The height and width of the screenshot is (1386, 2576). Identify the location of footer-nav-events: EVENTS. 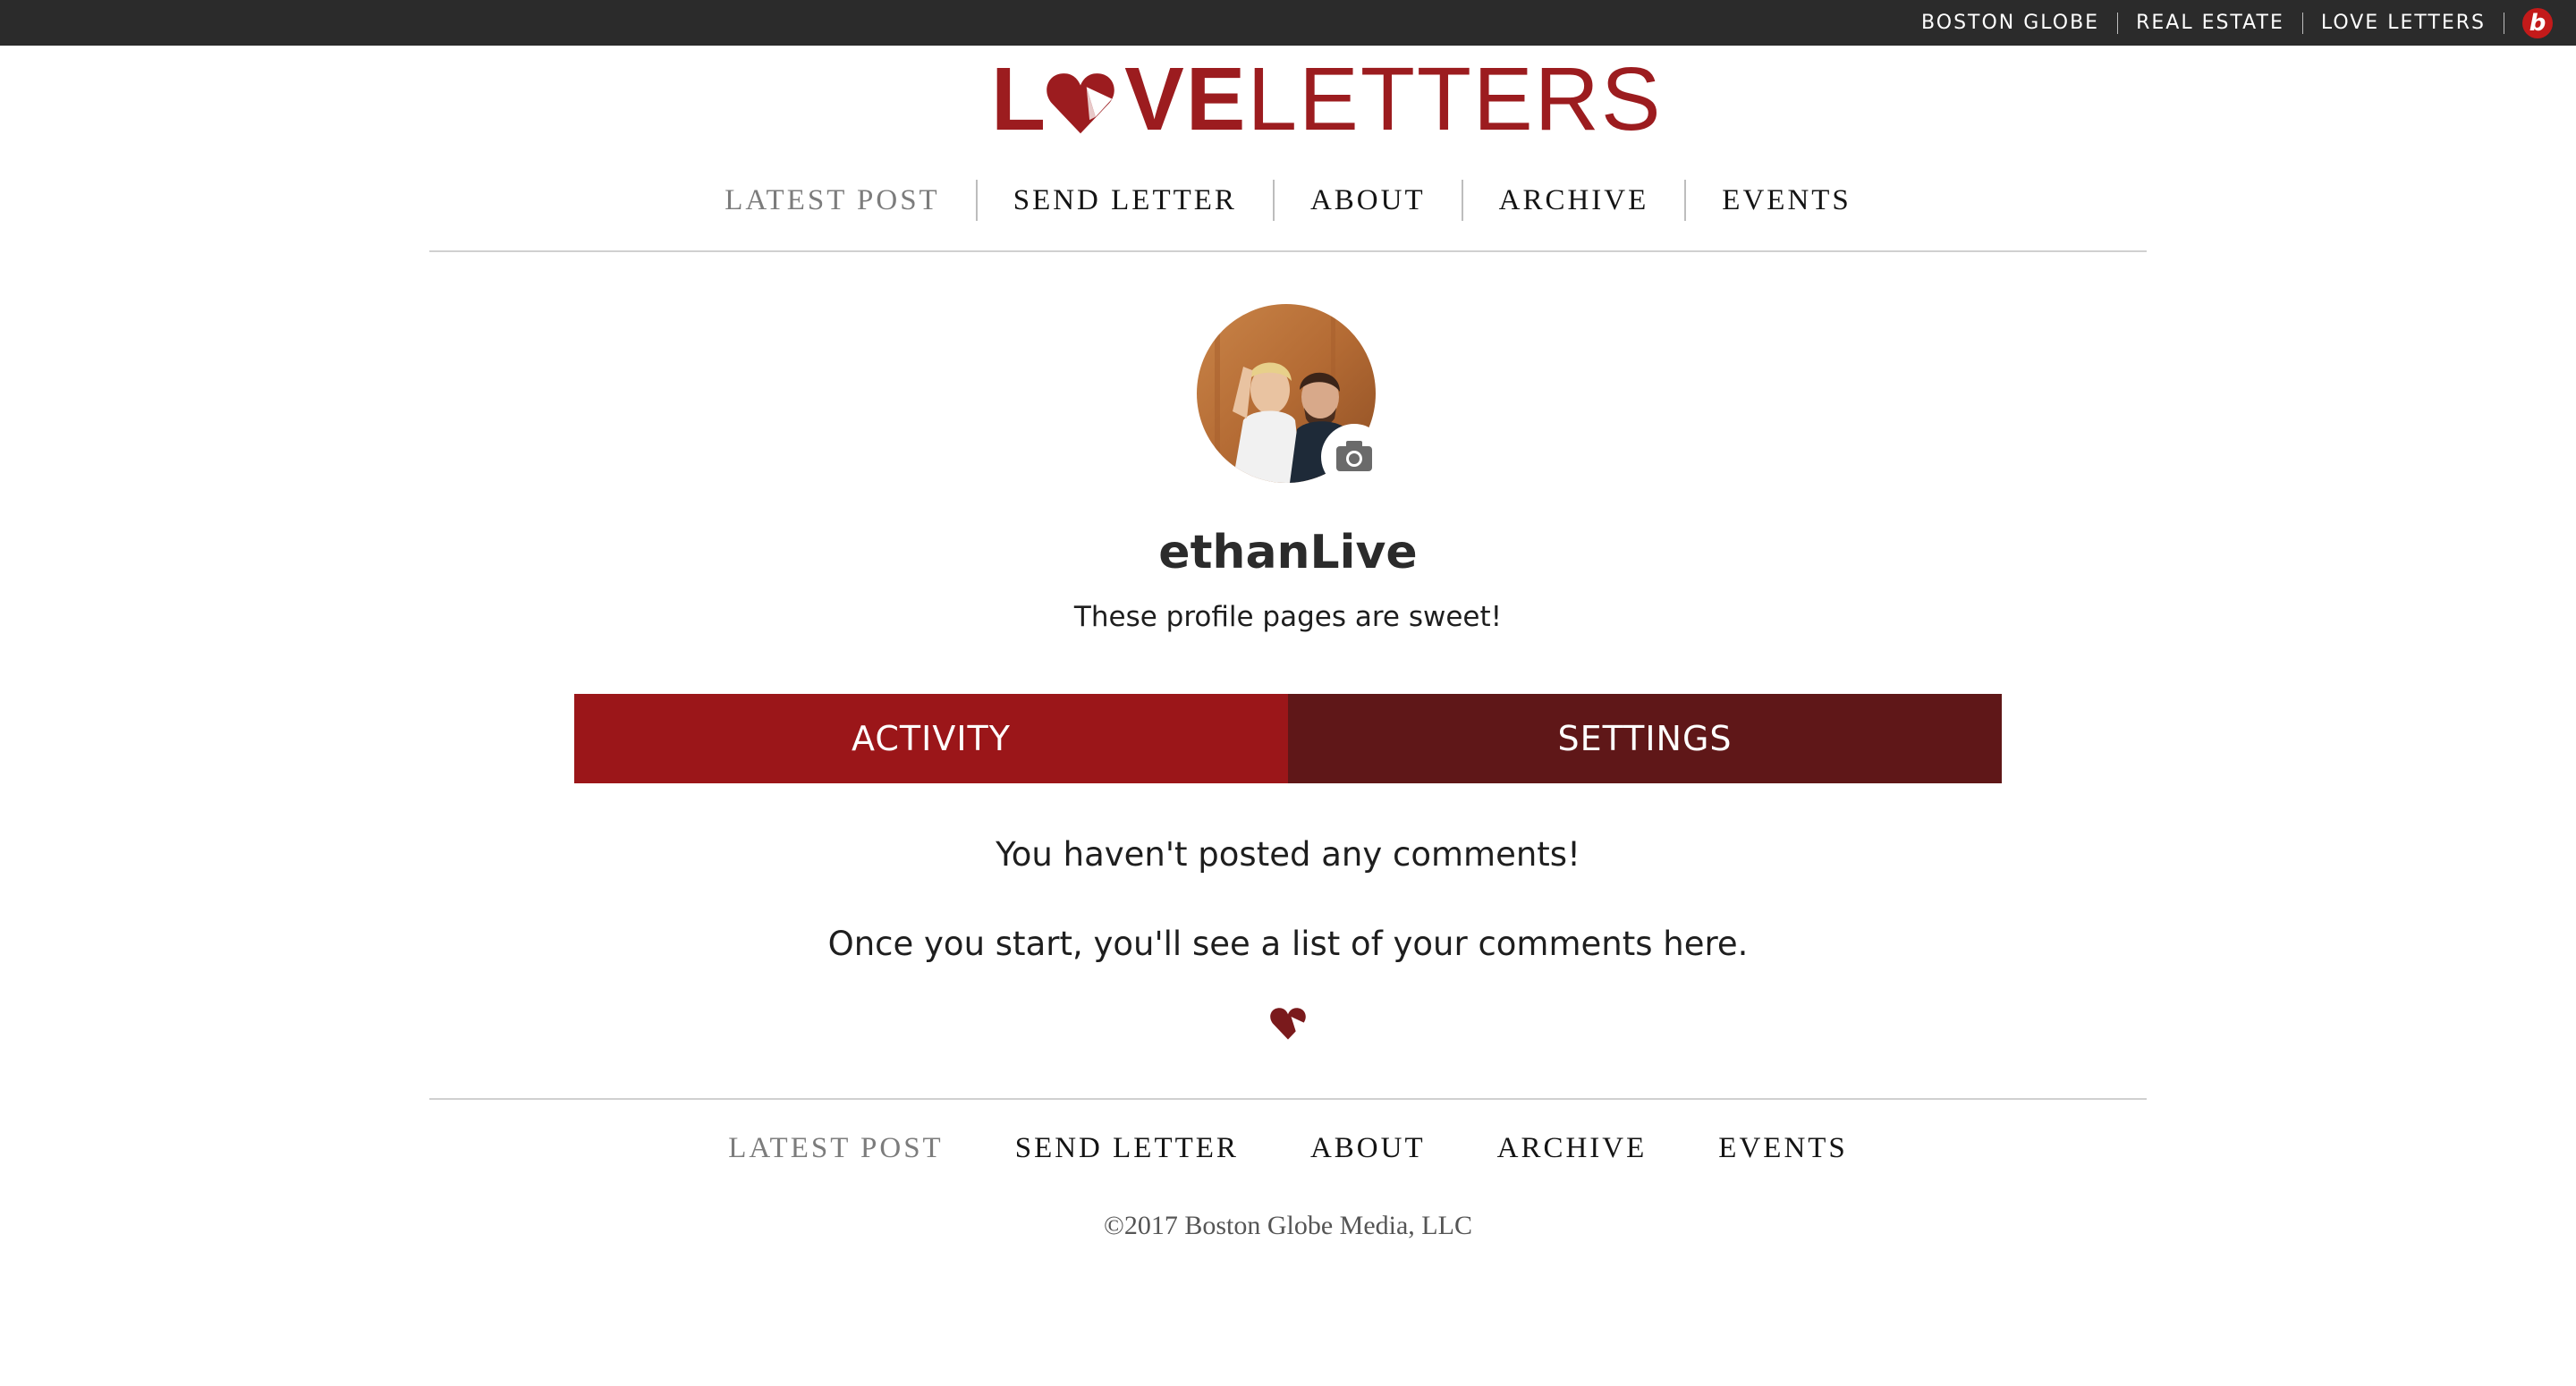
(1783, 1148).